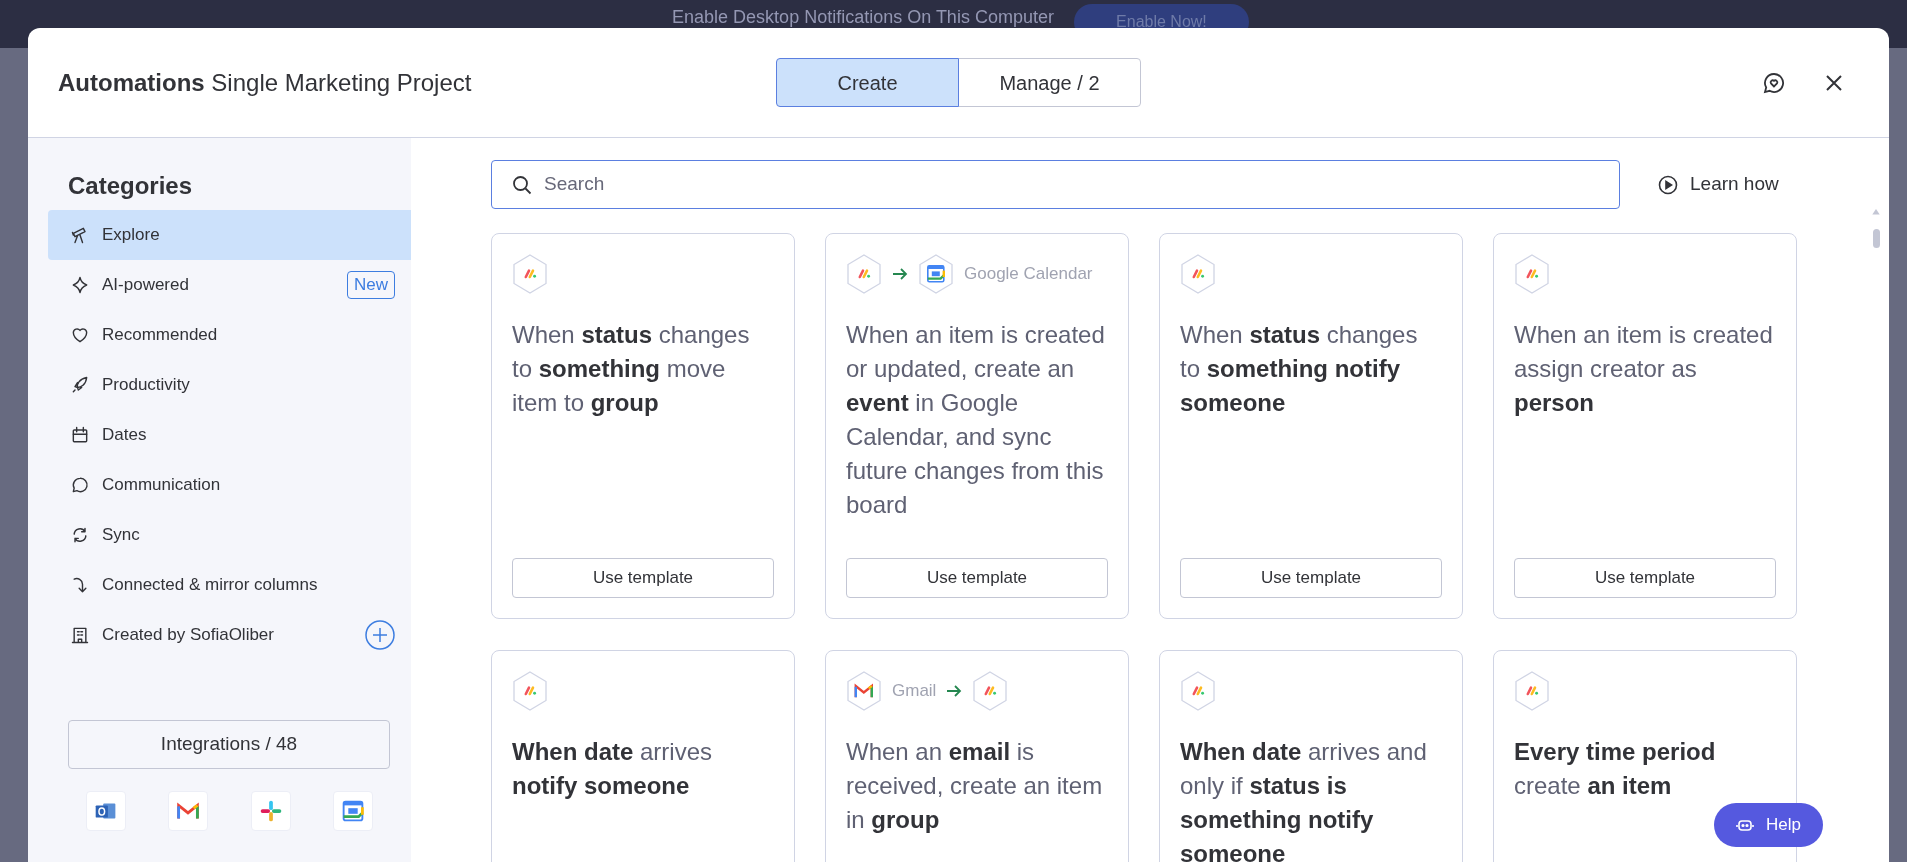 The height and width of the screenshot is (862, 1907). What do you see at coordinates (229, 235) in the screenshot?
I see `category-item: Explore` at bounding box center [229, 235].